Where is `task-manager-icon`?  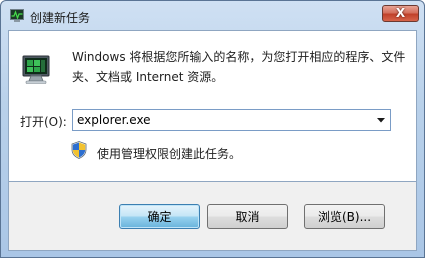 task-manager-icon is located at coordinates (17, 16).